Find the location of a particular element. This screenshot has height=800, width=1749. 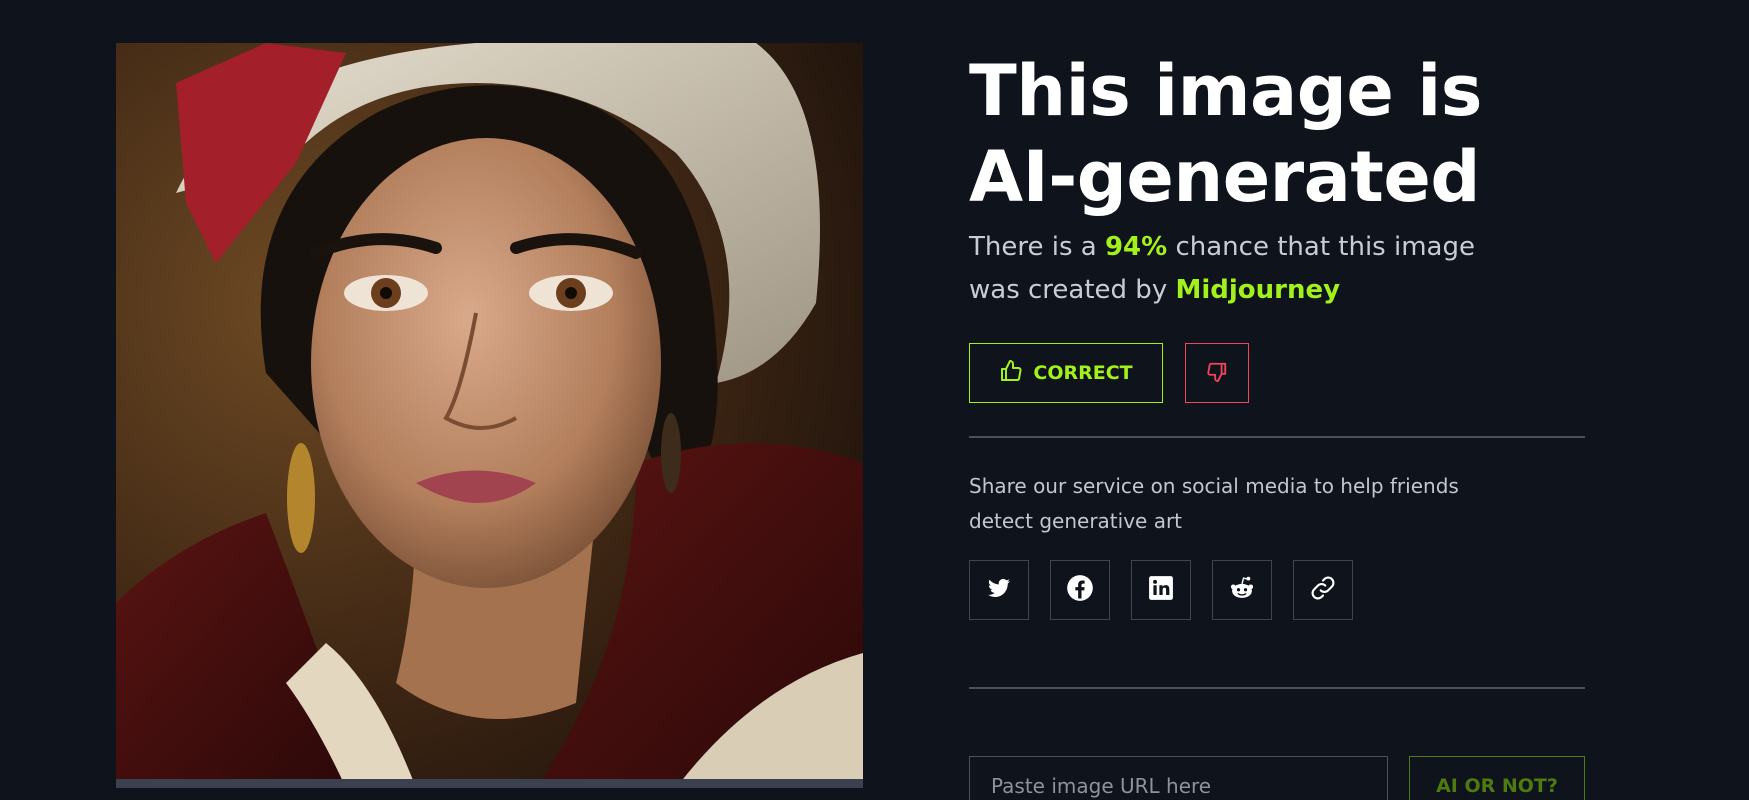

reddit-icon is located at coordinates (1242, 590).